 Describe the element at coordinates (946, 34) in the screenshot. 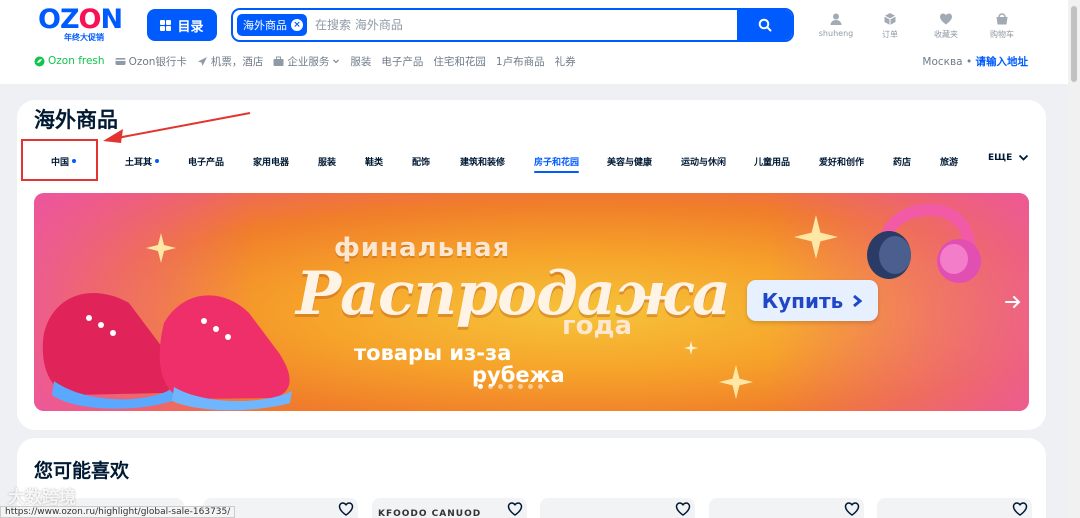

I see `favorites-label: 收藏夹` at that location.